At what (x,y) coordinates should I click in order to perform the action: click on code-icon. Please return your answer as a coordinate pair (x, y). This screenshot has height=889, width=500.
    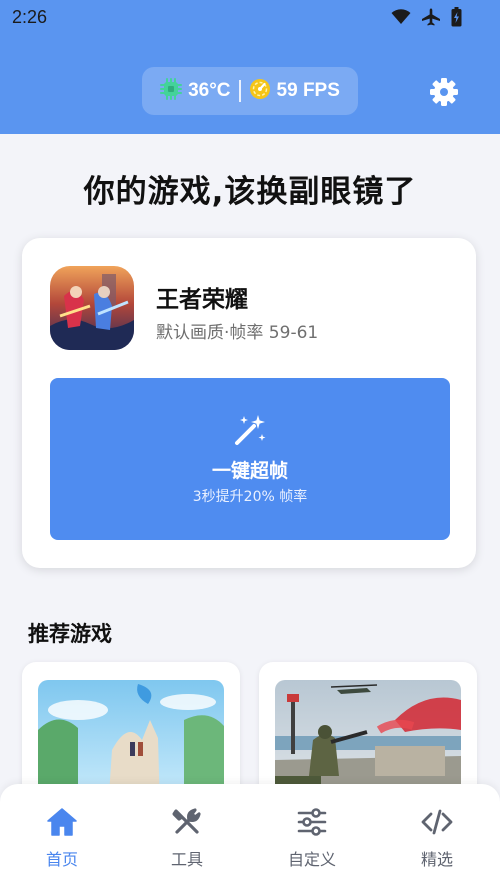
    Looking at the image, I should click on (437, 824).